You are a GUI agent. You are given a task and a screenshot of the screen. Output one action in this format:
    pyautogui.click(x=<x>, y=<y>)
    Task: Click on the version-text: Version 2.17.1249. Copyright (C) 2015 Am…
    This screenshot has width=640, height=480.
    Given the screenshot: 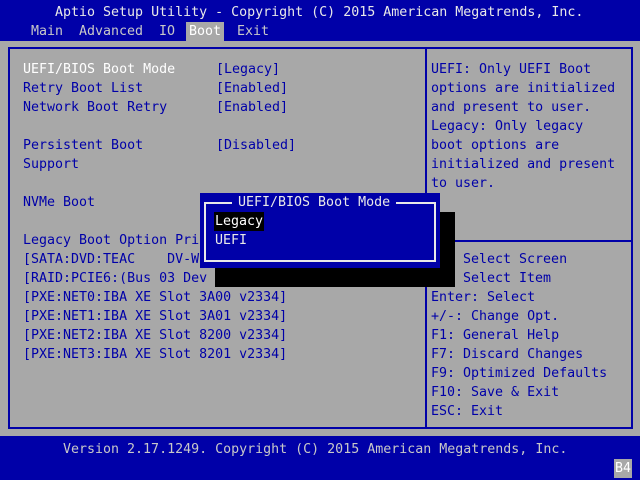 What is the action you would take?
    pyautogui.click(x=315, y=449)
    